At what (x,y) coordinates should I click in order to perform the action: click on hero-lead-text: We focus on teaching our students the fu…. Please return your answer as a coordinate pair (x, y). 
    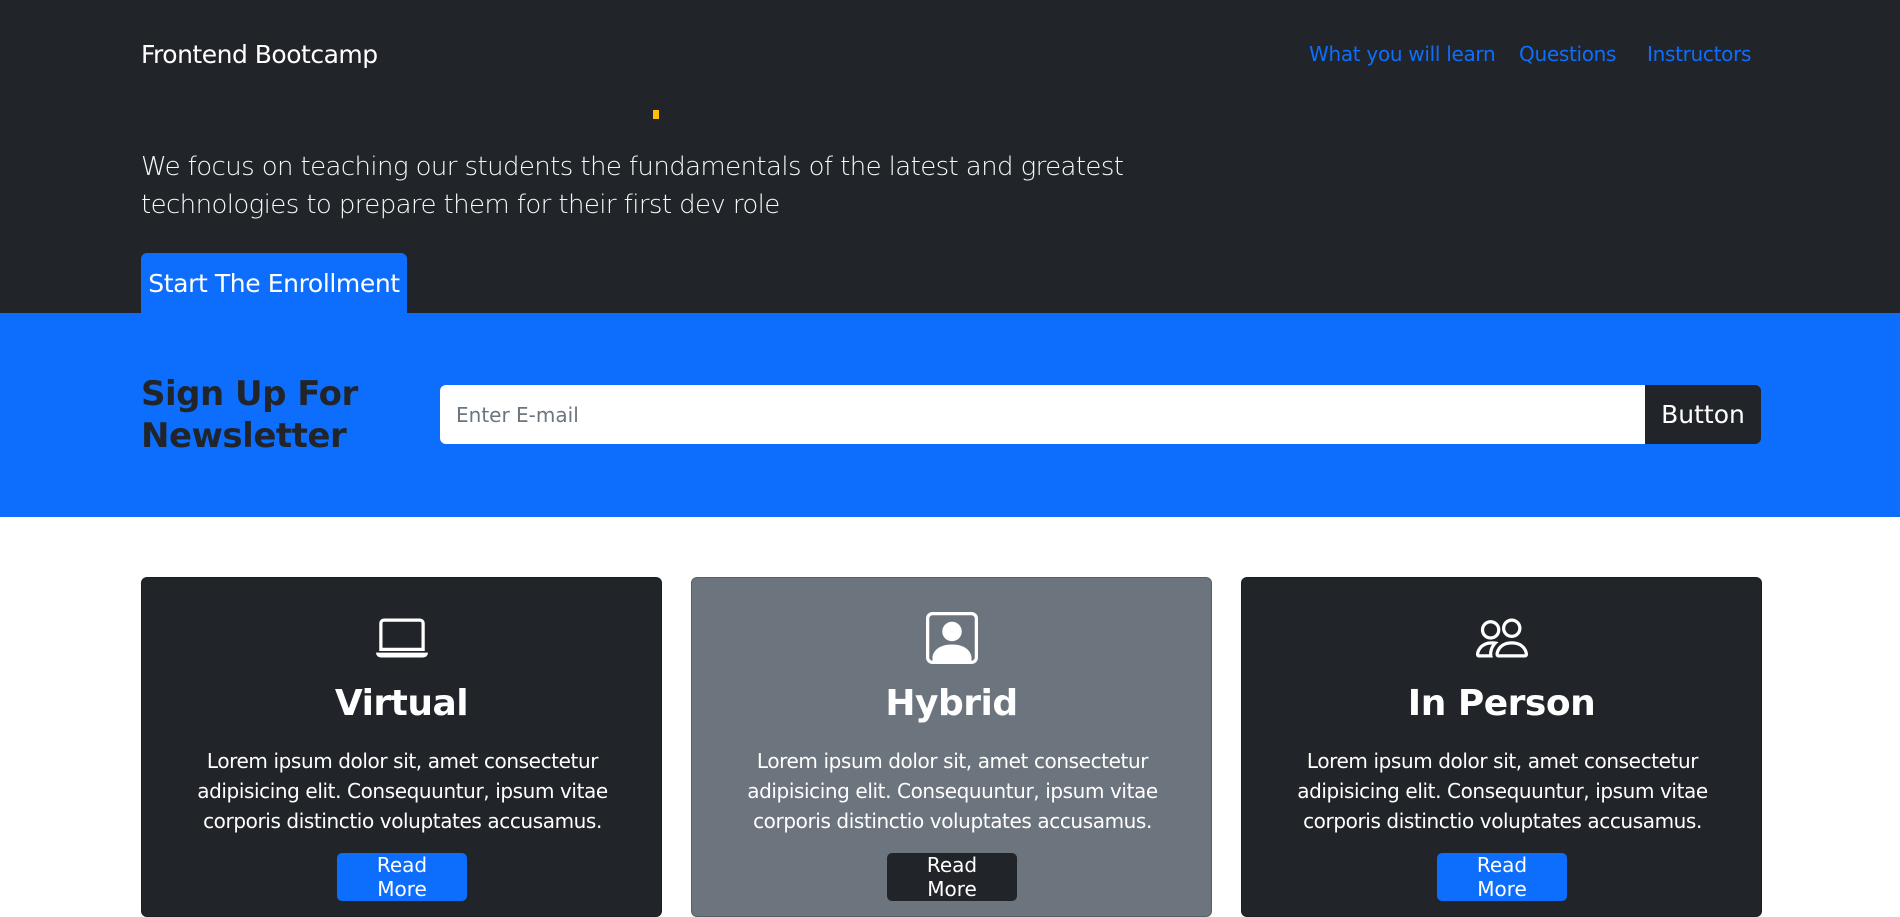
    Looking at the image, I should click on (632, 186).